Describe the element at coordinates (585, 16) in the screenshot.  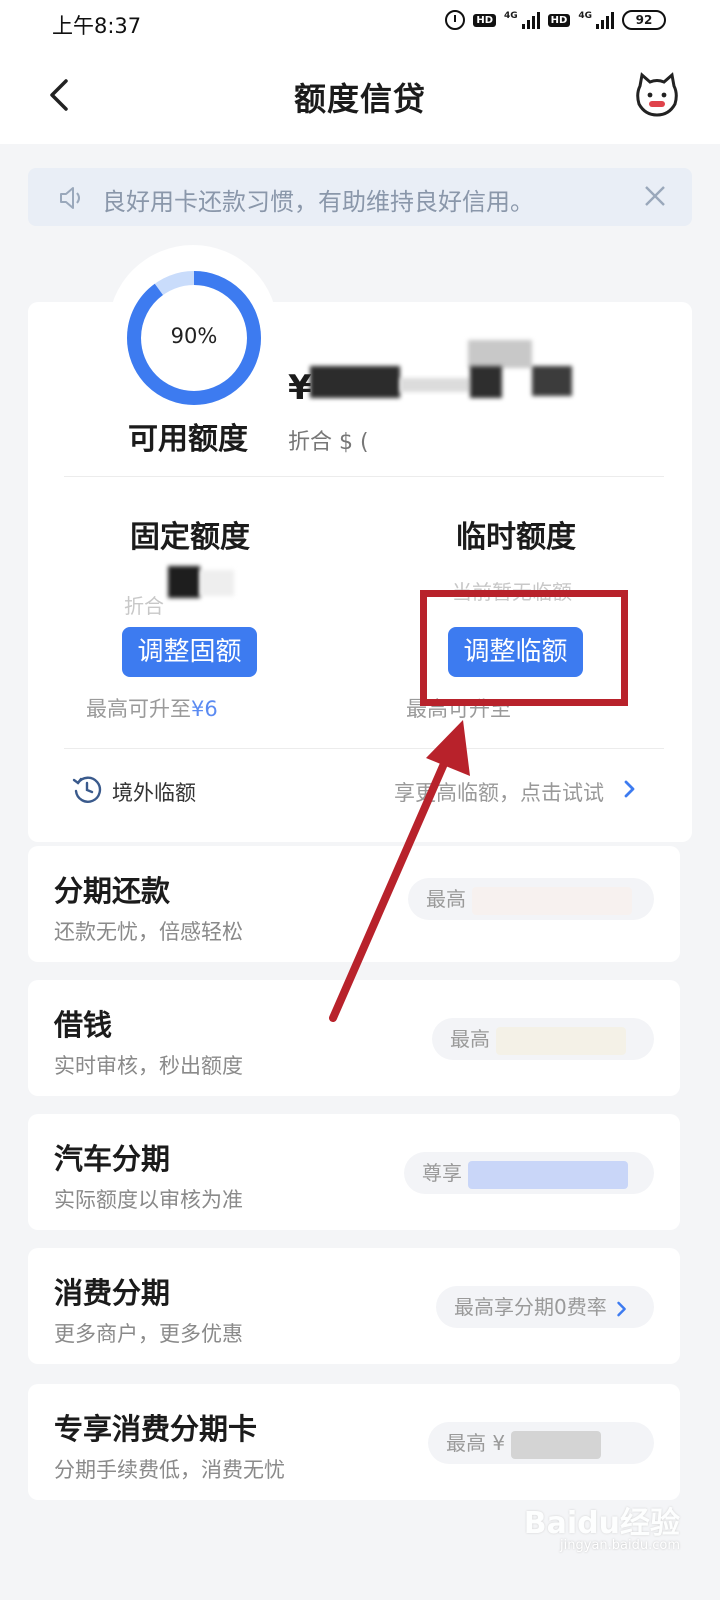
I see `network-label-2: 4G` at that location.